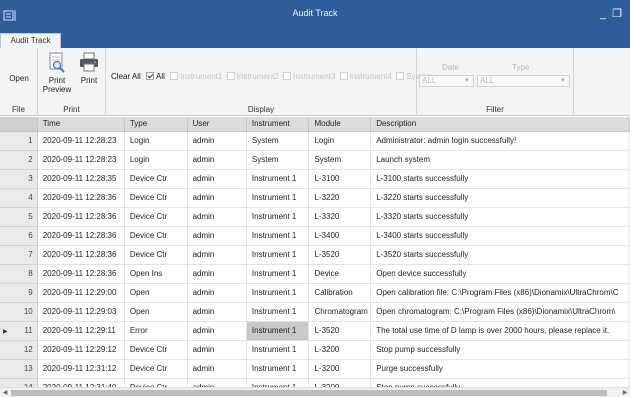 The image size is (630, 397). What do you see at coordinates (217, 124) in the screenshot?
I see `column-header-user: User` at bounding box center [217, 124].